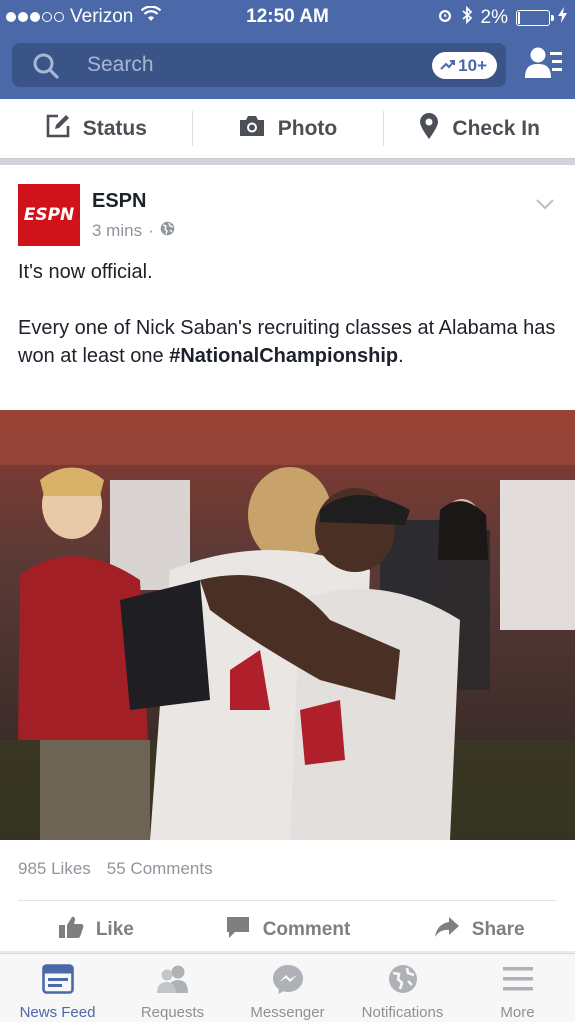 This screenshot has width=575, height=1022. Describe the element at coordinates (173, 981) in the screenshot. I see `requests-icon` at that location.